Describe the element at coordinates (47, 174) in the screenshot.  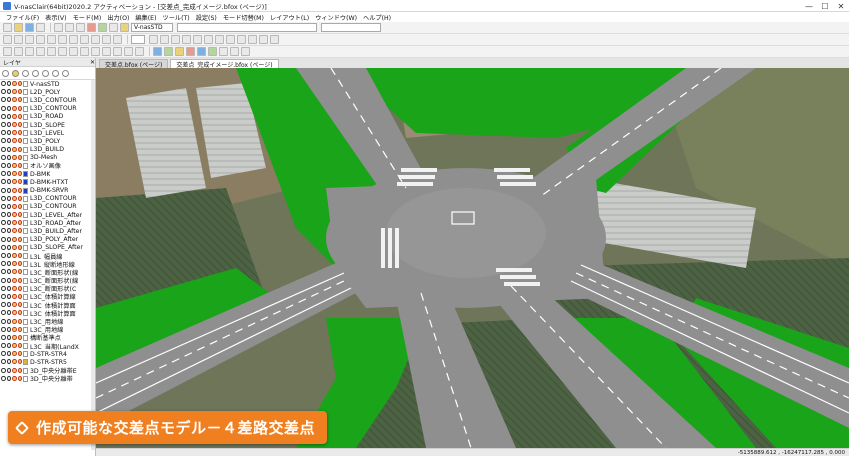
I see `layer-row: D-BMK` at that location.